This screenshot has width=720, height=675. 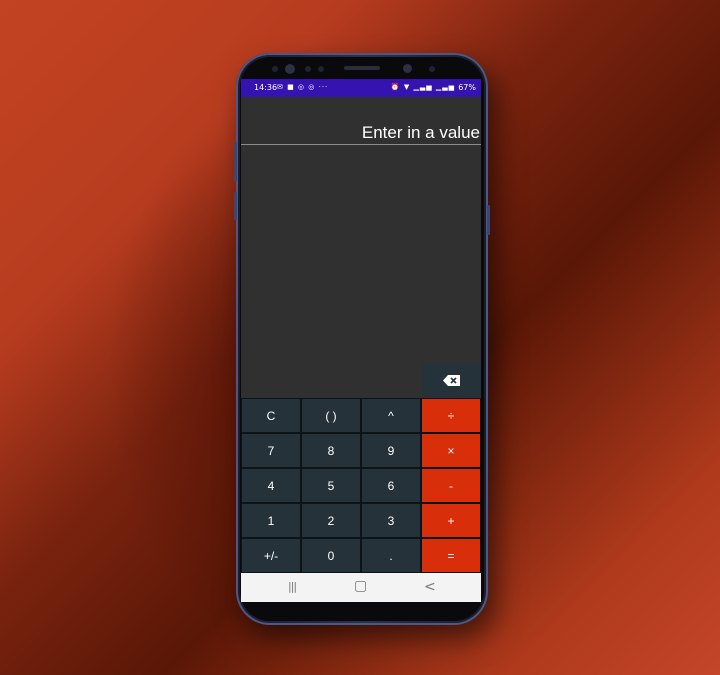 I want to click on clear-key: C, so click(x=271, y=415).